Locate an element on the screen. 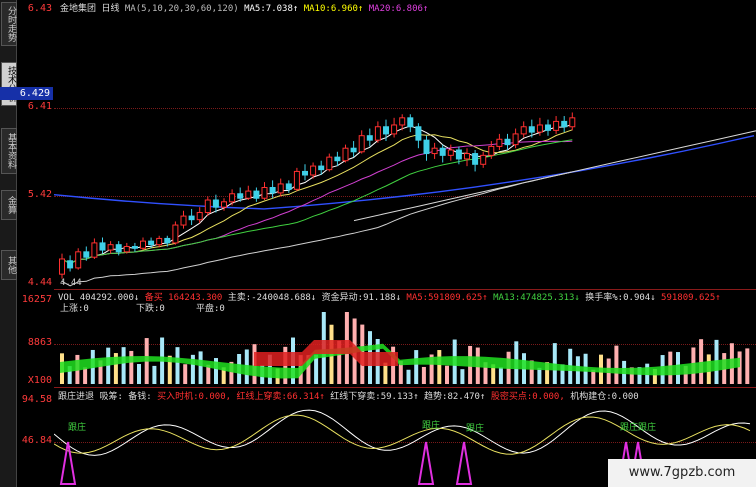 Image resolution: width=756 pixels, height=487 pixels. left-sidebar: 分时走势 技术分析 基本资料 金算 其他 is located at coordinates (8, 243).